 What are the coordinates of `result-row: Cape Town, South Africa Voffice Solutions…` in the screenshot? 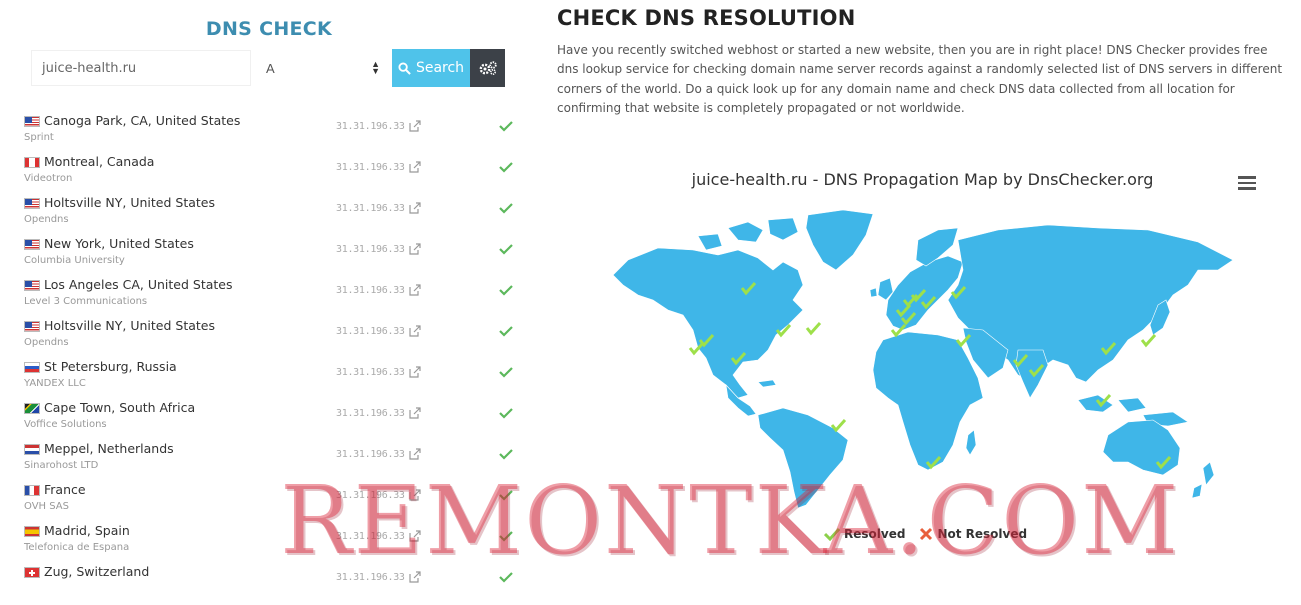 It's located at (274, 420).